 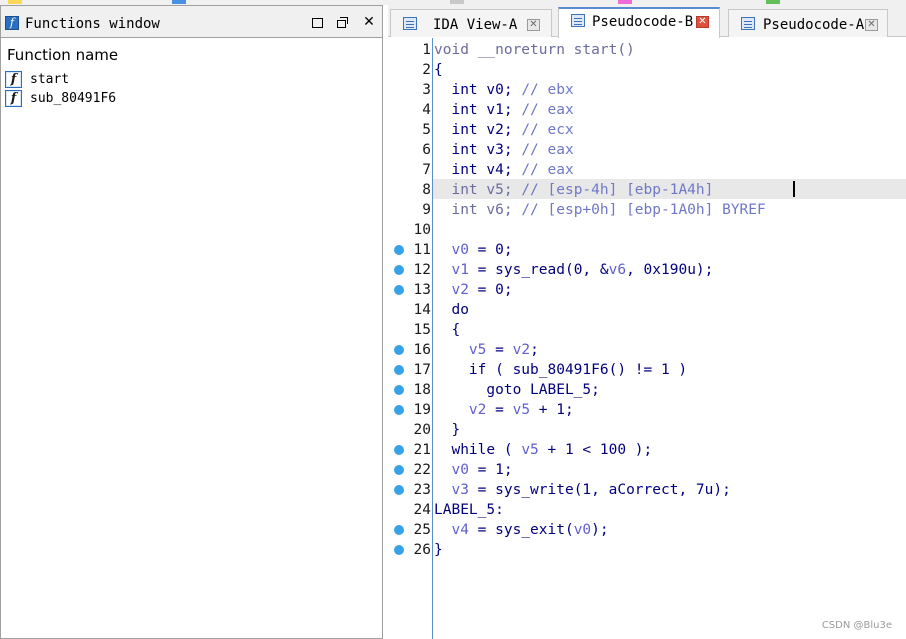 I want to click on code-token: v6, so click(x=617, y=270).